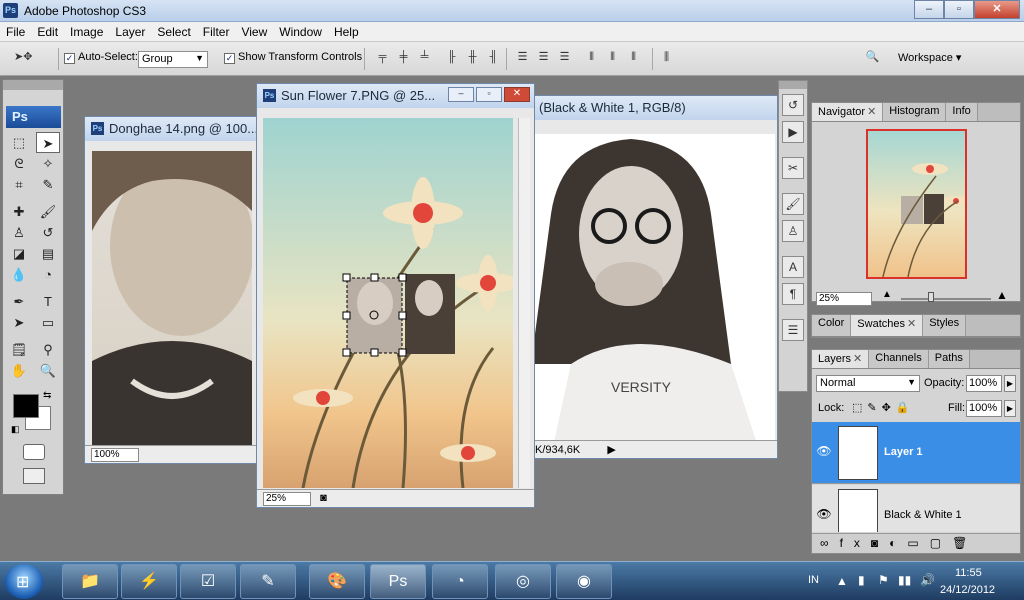 Image resolution: width=1024 pixels, height=600 pixels. I want to click on clock-date: 24/12/2012, so click(967, 590).